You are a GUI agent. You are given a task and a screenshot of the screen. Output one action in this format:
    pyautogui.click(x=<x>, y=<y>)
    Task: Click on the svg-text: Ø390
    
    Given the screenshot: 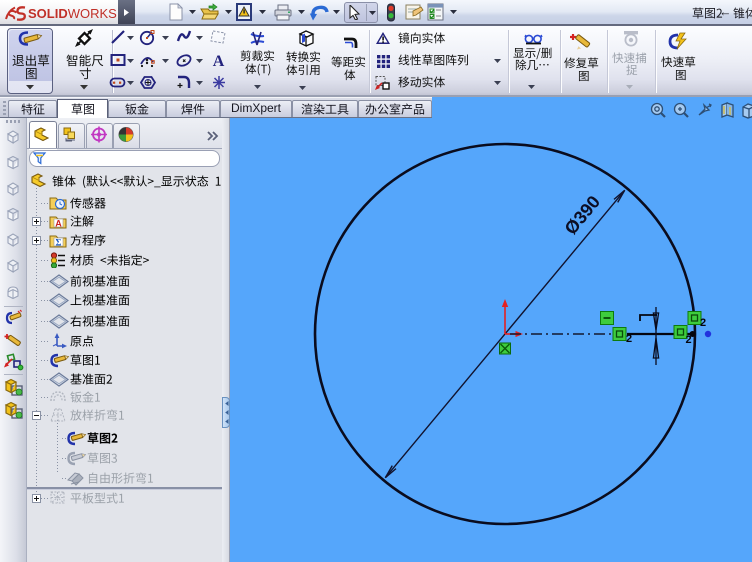 What is the action you would take?
    pyautogui.click(x=583, y=215)
    